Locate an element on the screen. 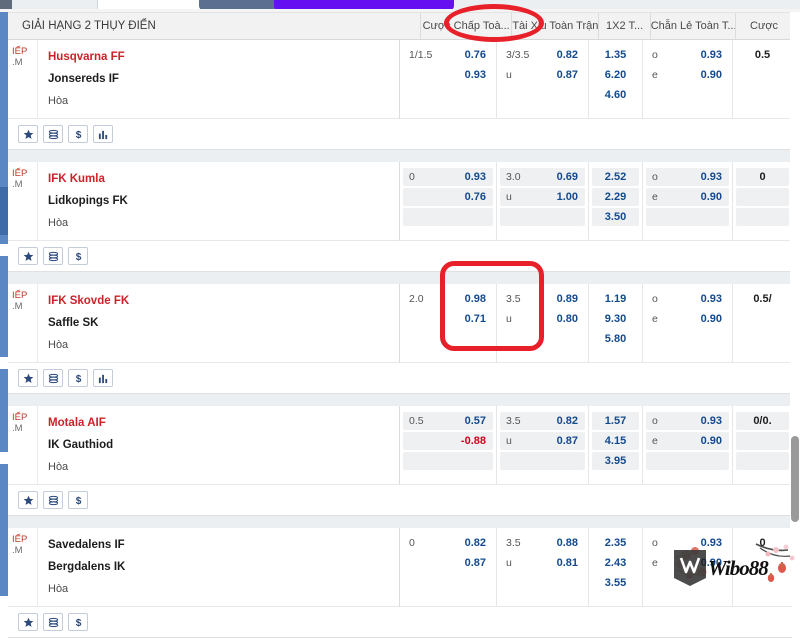  last-col-cell-top: 0.5/ is located at coordinates (762, 299).